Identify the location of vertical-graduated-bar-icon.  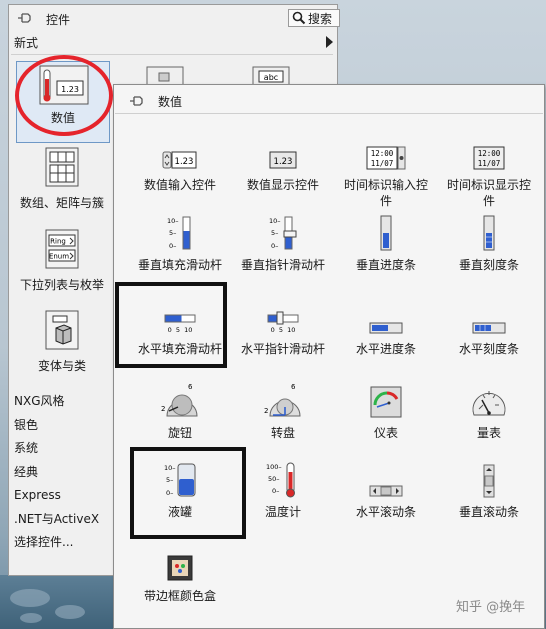
(489, 233).